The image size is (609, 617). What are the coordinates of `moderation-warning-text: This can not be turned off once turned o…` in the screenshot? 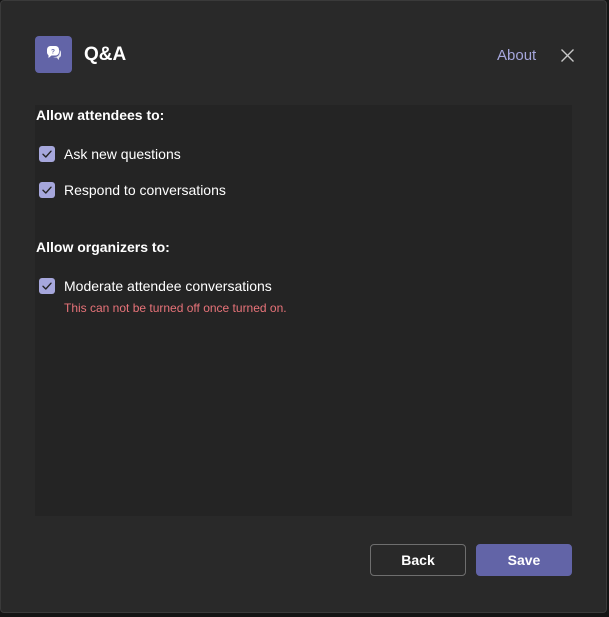 It's located at (175, 308).